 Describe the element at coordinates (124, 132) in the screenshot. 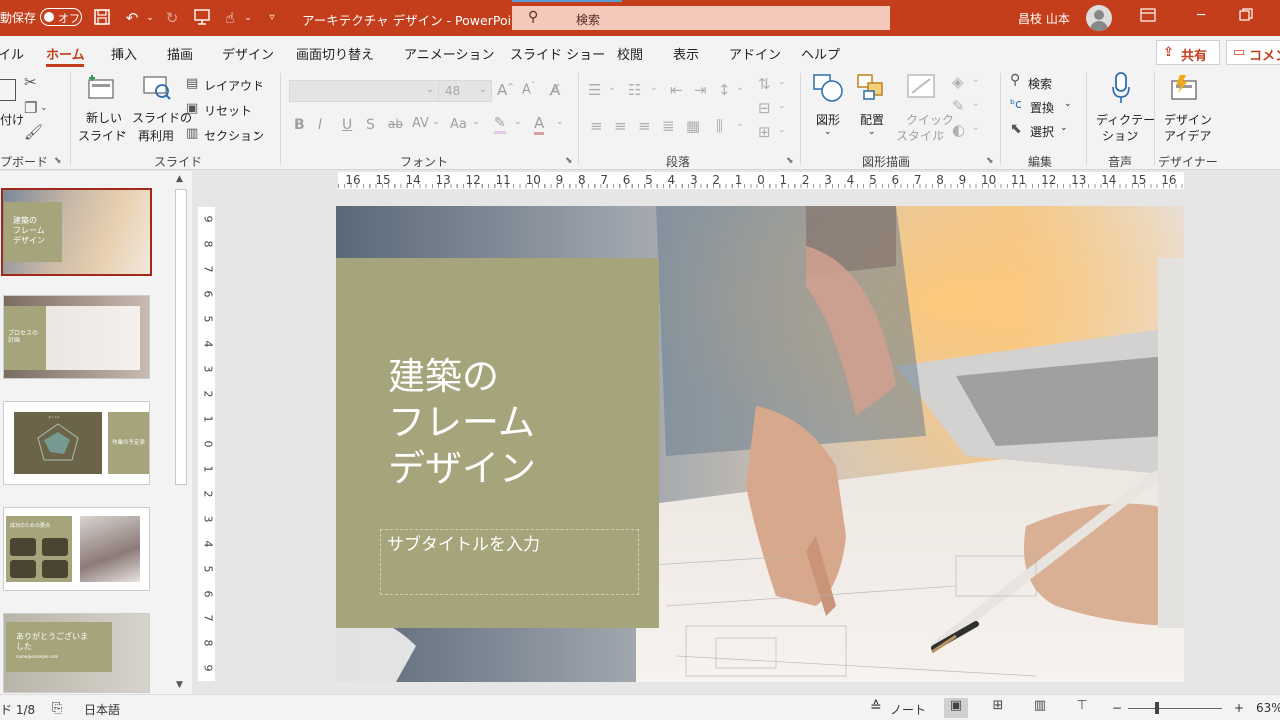

I see `new-slide-dropdown-icon: ⌄` at that location.